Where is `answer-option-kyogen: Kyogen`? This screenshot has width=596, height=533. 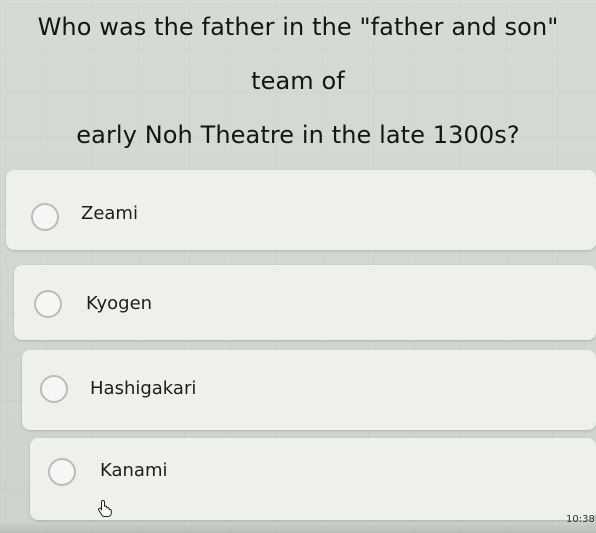 answer-option-kyogen: Kyogen is located at coordinates (305, 302).